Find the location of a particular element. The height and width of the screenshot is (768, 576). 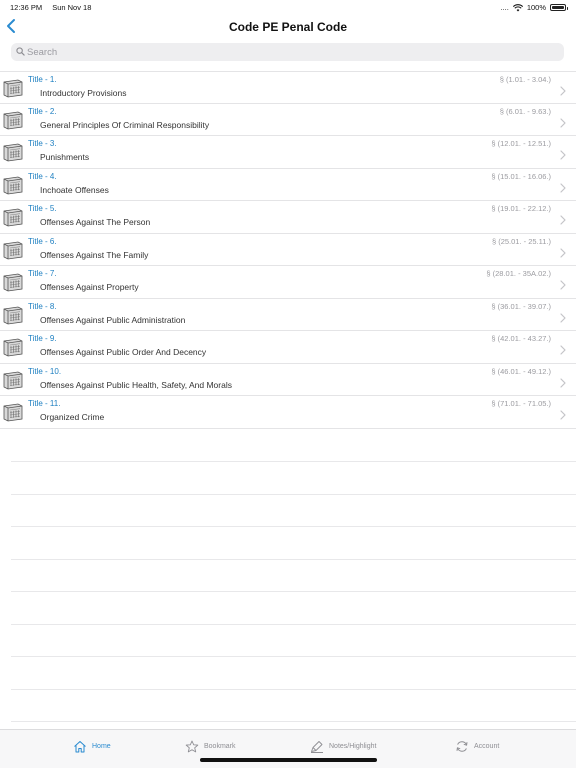

title-name: Punishments is located at coordinates (65, 157).